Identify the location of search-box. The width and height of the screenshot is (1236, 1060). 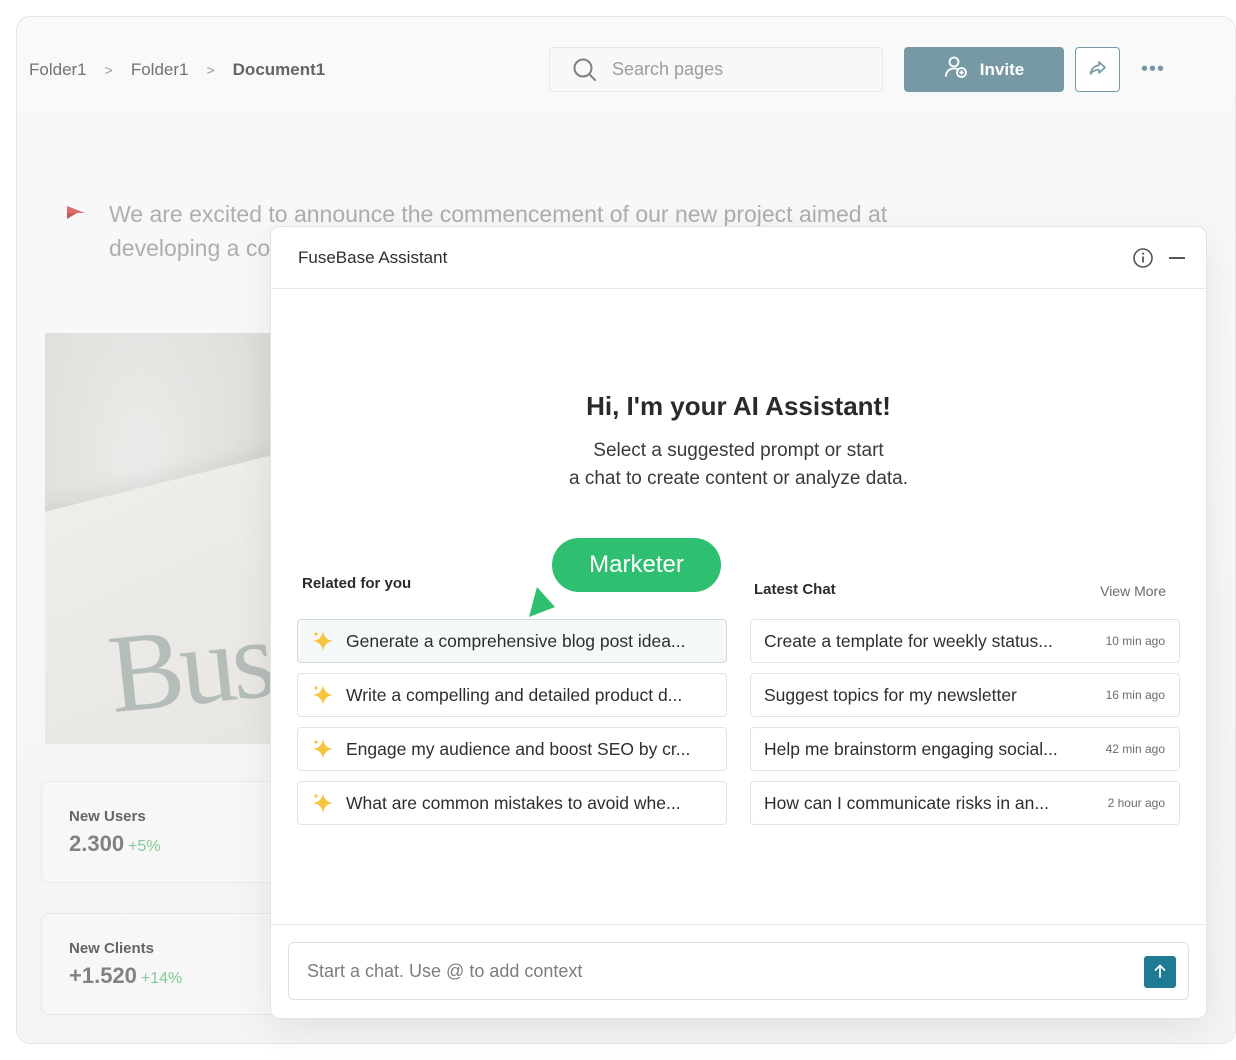
(716, 69).